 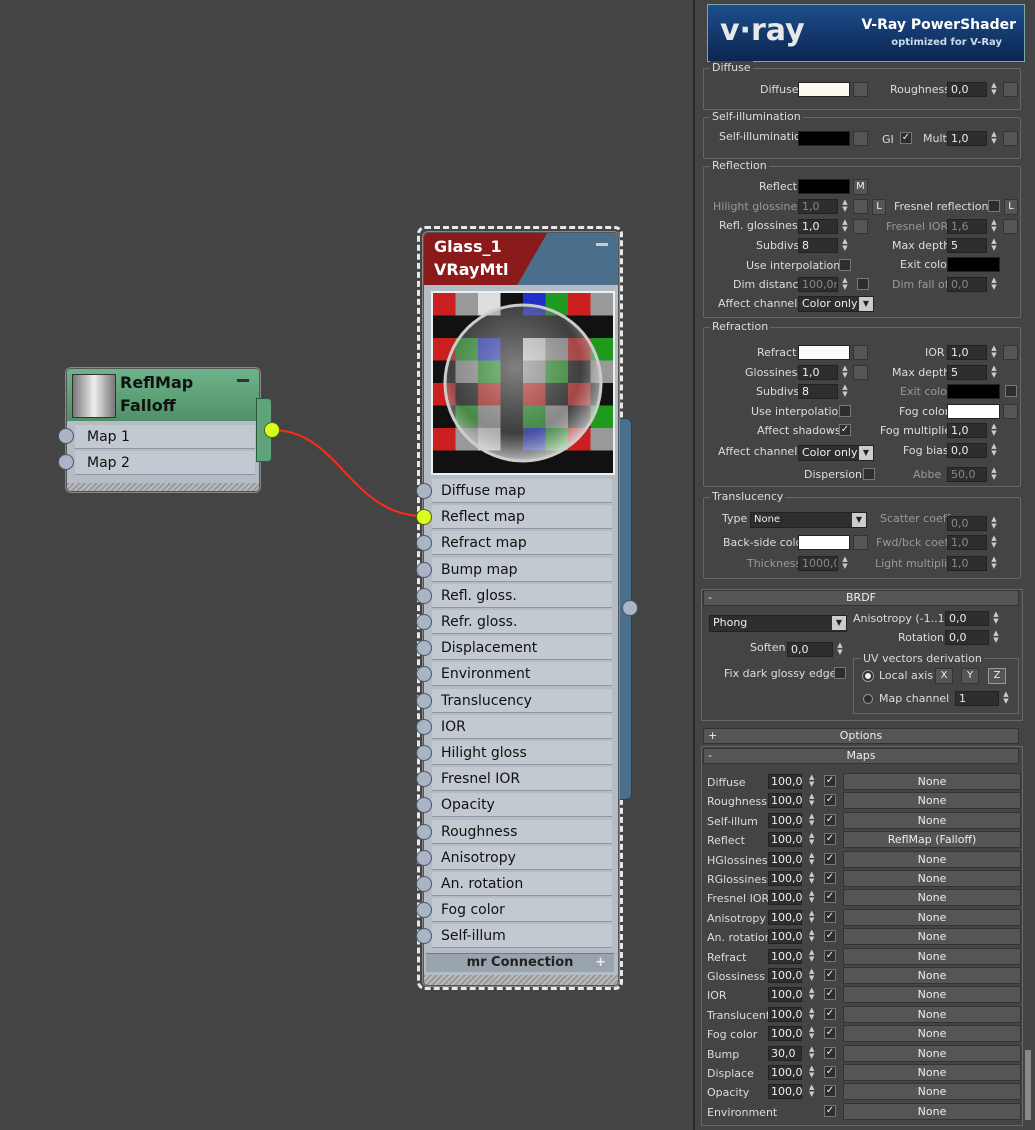 I want to click on gi-checkbox: ✓, so click(x=906, y=138).